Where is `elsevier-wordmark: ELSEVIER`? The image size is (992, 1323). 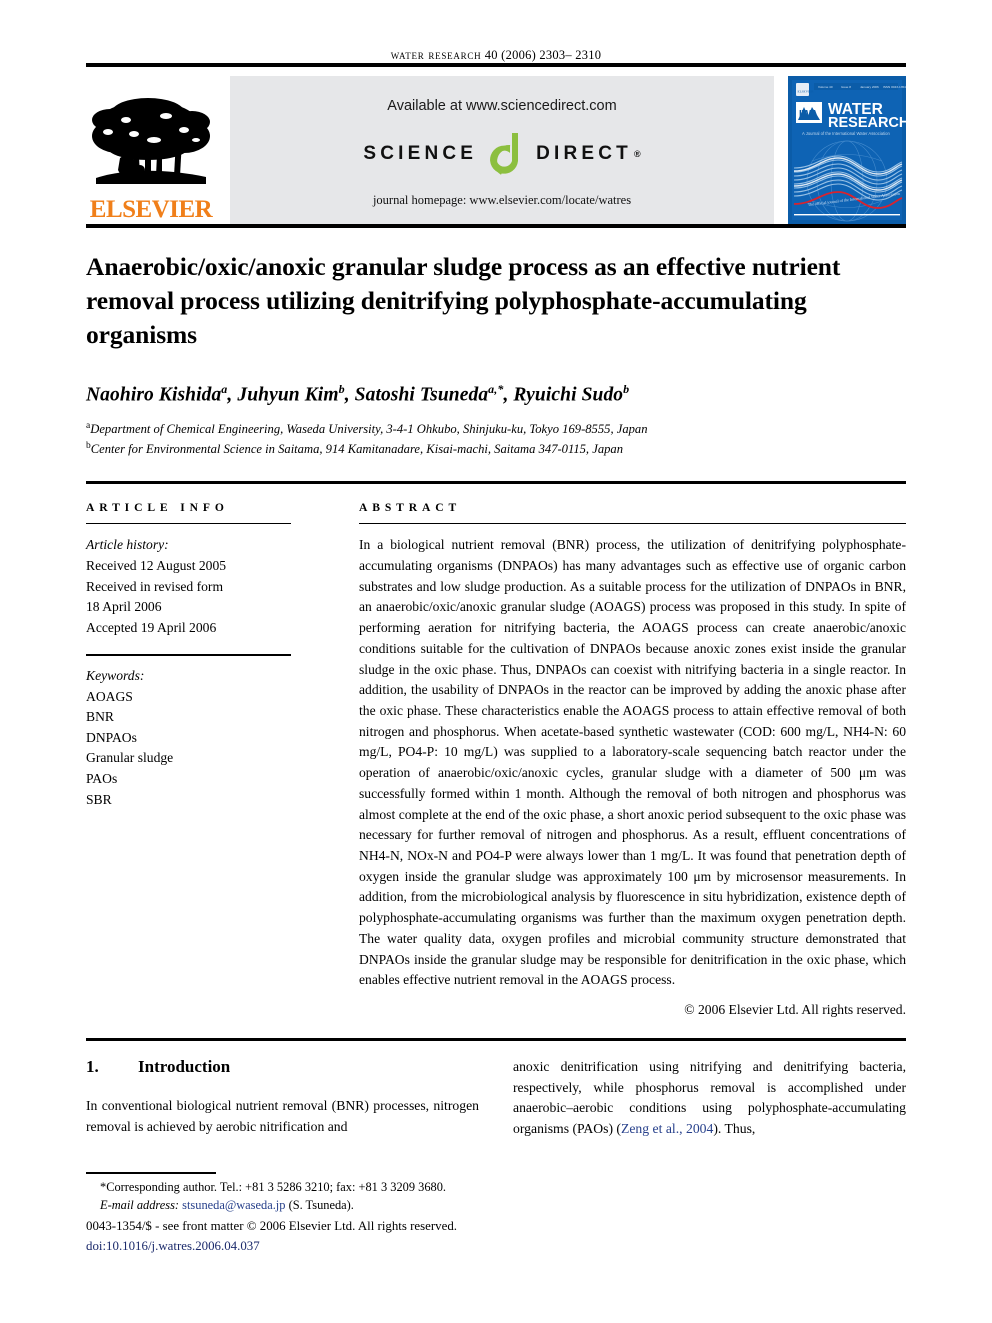
elsevier-wordmark: ELSEVIER is located at coordinates (151, 209).